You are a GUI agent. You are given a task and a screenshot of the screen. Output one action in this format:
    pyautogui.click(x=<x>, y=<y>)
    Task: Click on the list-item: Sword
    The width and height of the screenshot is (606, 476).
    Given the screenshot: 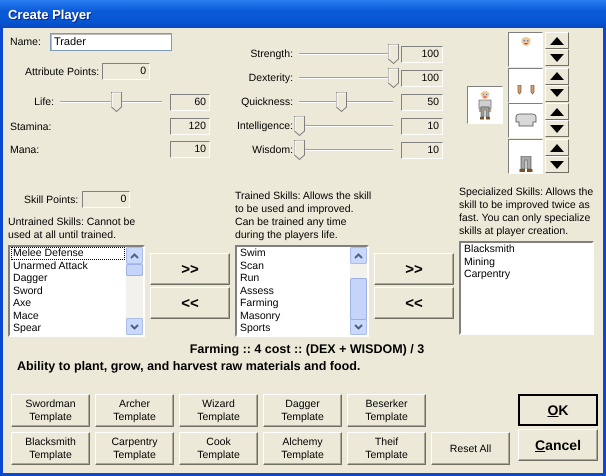 What is the action you would take?
    pyautogui.click(x=68, y=290)
    